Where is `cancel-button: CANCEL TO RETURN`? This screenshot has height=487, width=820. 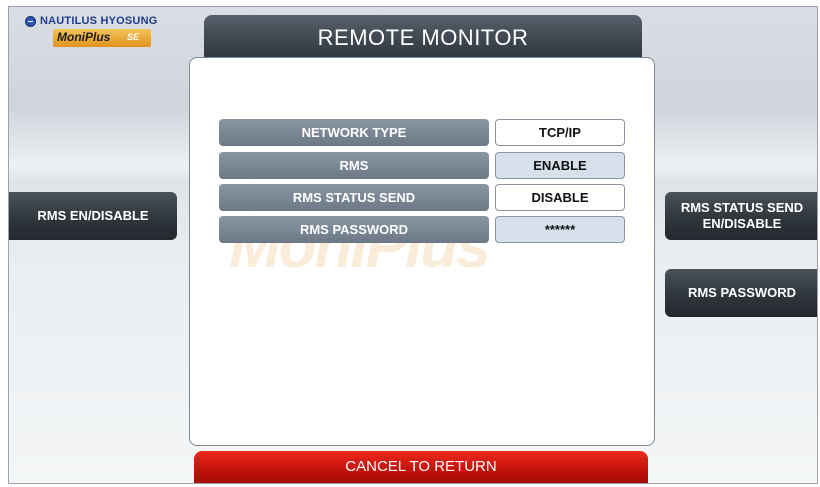 cancel-button: CANCEL TO RETURN is located at coordinates (421, 467).